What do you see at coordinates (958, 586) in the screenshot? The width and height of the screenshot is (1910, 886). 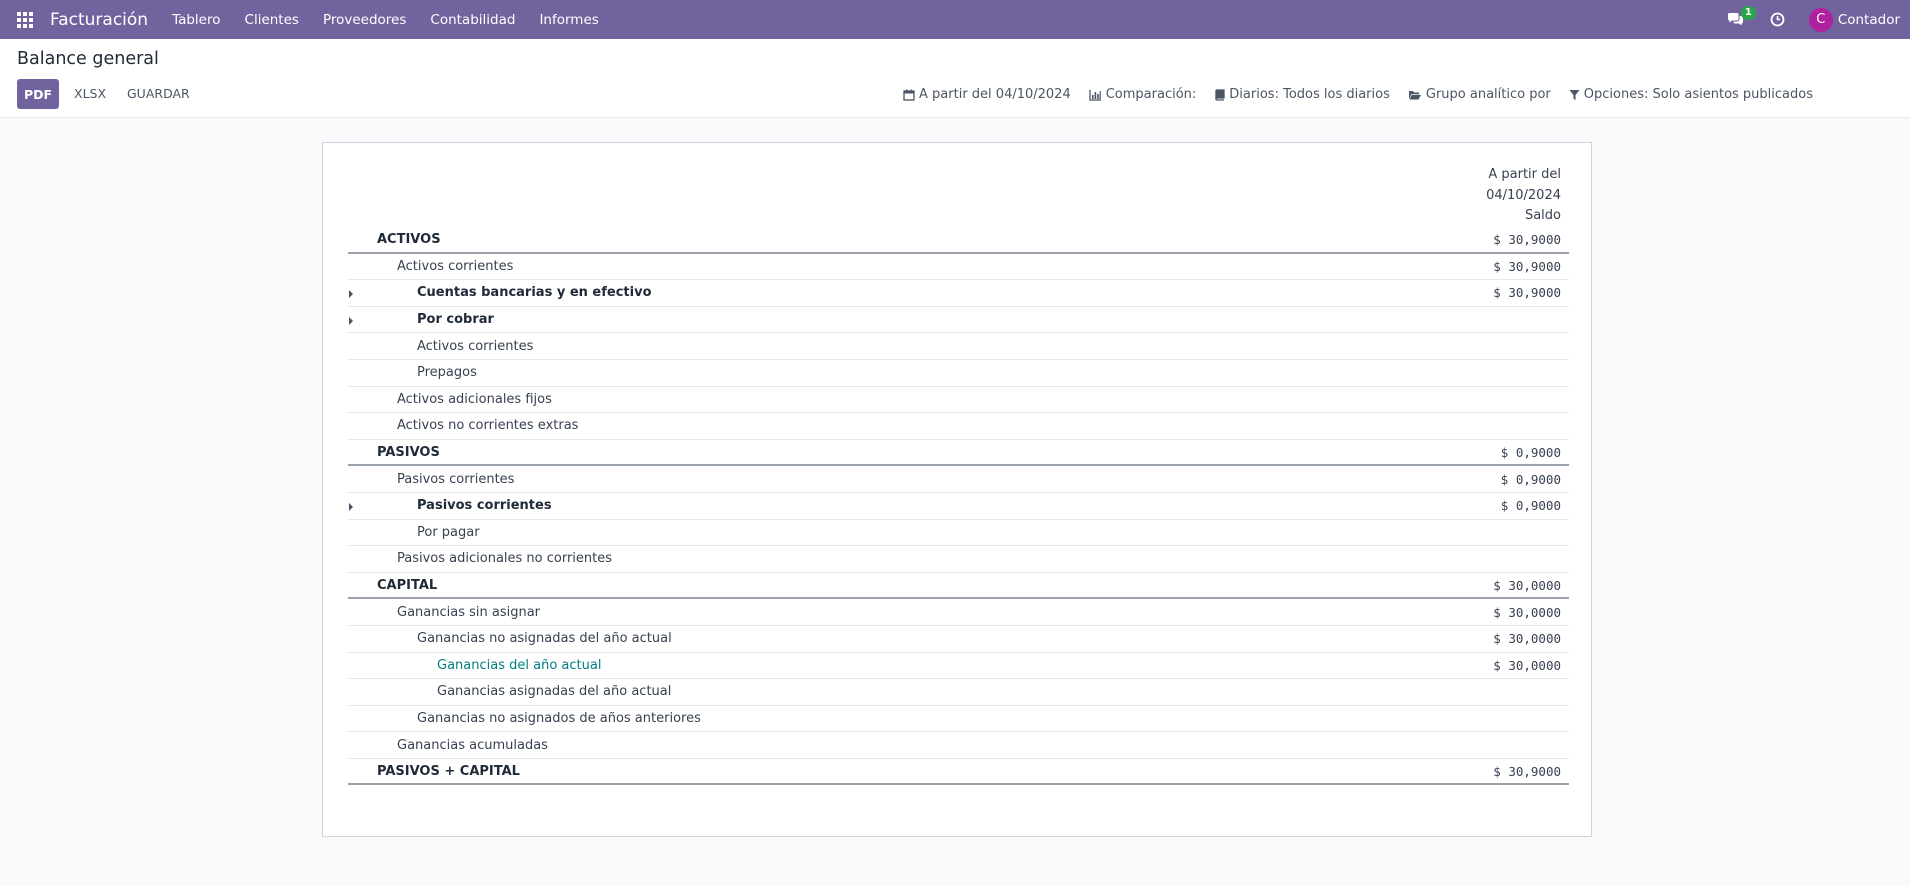 I see `report-row-capital: CAPITAL $ 30,0000` at bounding box center [958, 586].